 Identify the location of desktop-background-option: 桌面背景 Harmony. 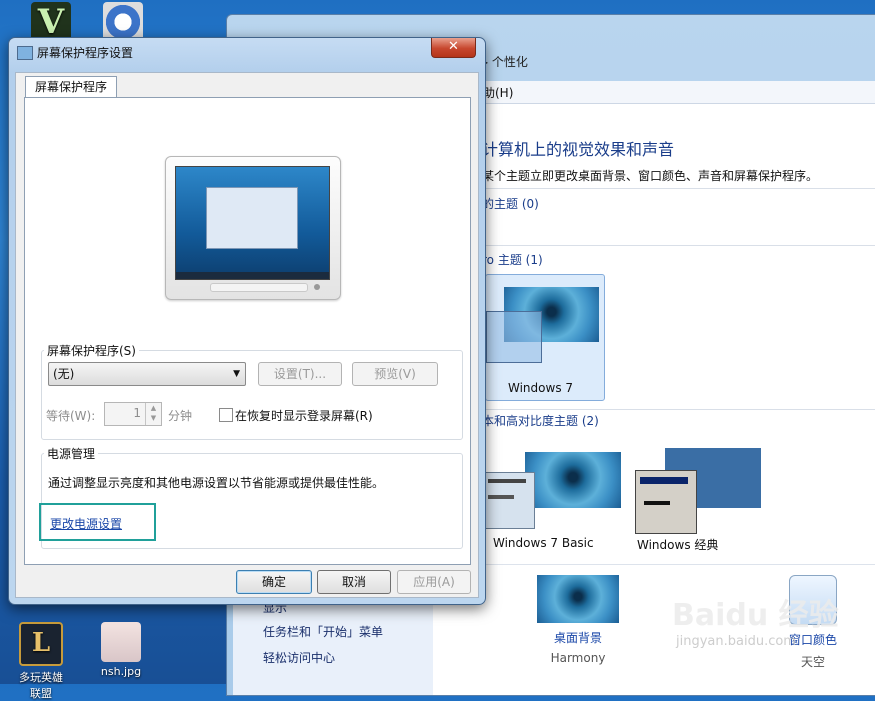
(578, 620).